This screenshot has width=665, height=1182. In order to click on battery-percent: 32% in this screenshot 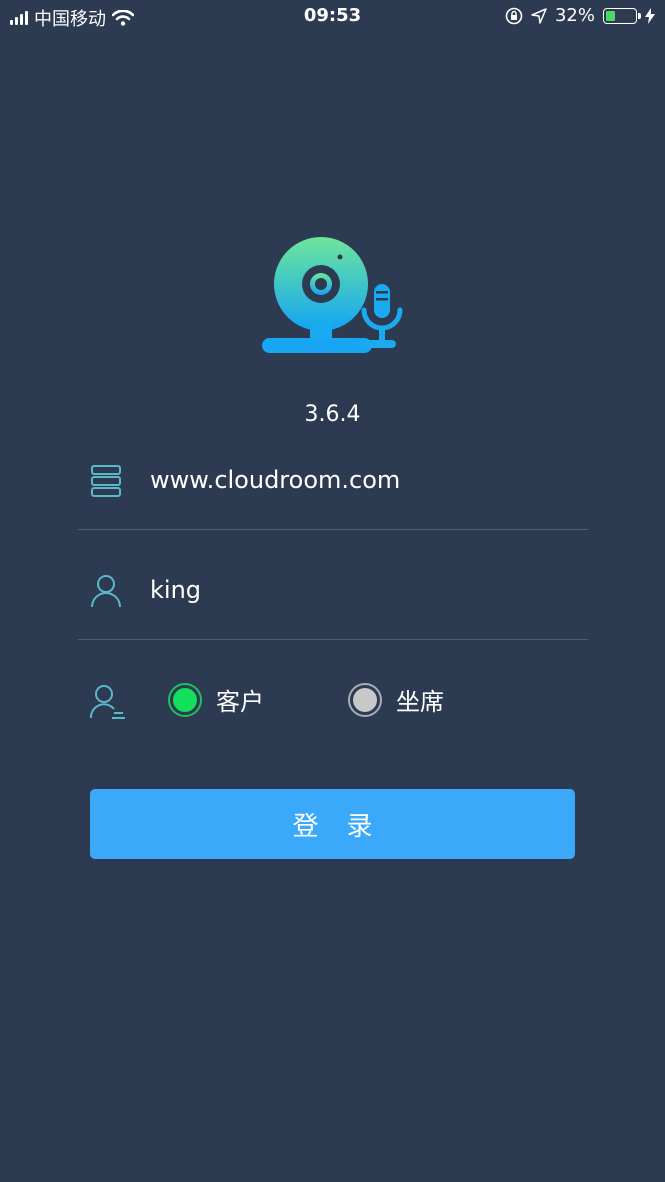, I will do `click(574, 15)`.